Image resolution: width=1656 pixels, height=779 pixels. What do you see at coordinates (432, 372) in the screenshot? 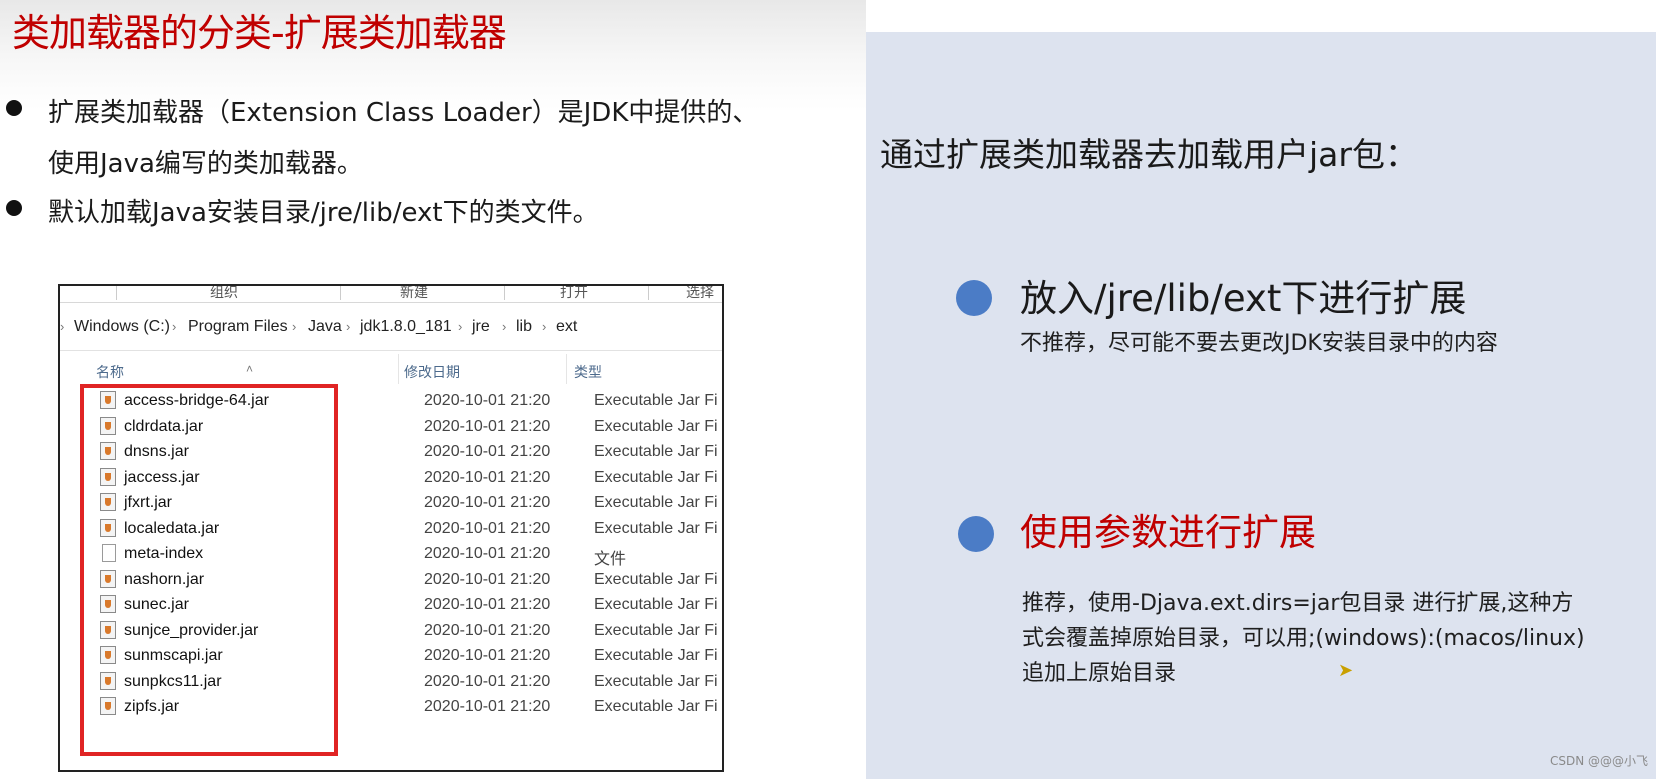
I see `column-header-date: 修改日期` at bounding box center [432, 372].